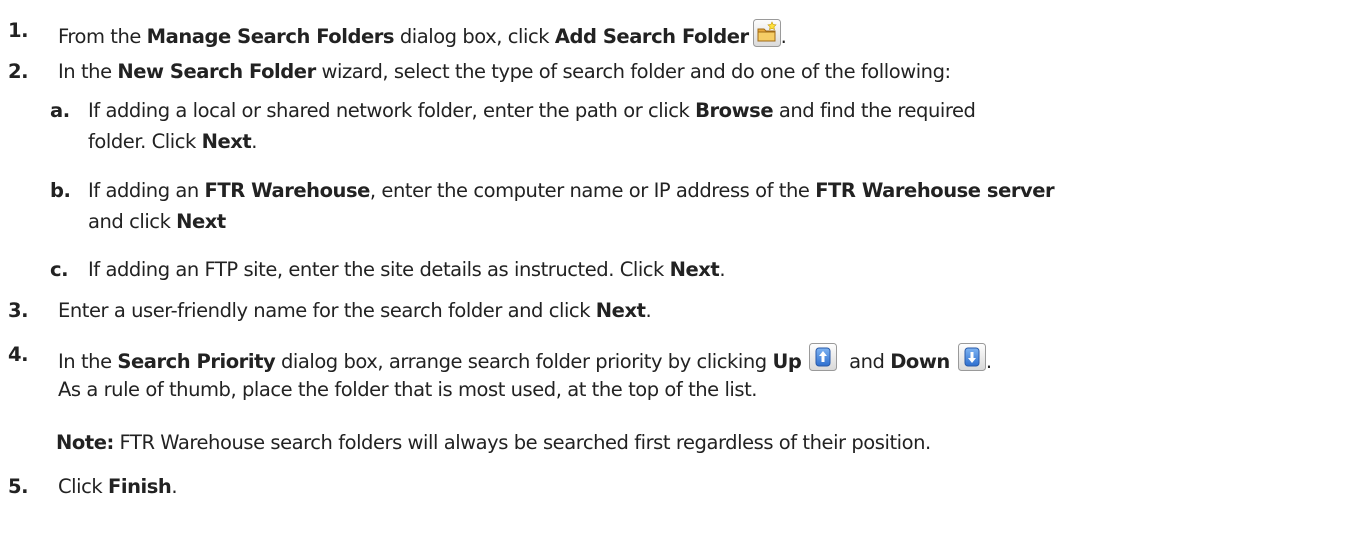 This screenshot has width=1368, height=533. I want to click on arrow-up-icon, so click(823, 359).